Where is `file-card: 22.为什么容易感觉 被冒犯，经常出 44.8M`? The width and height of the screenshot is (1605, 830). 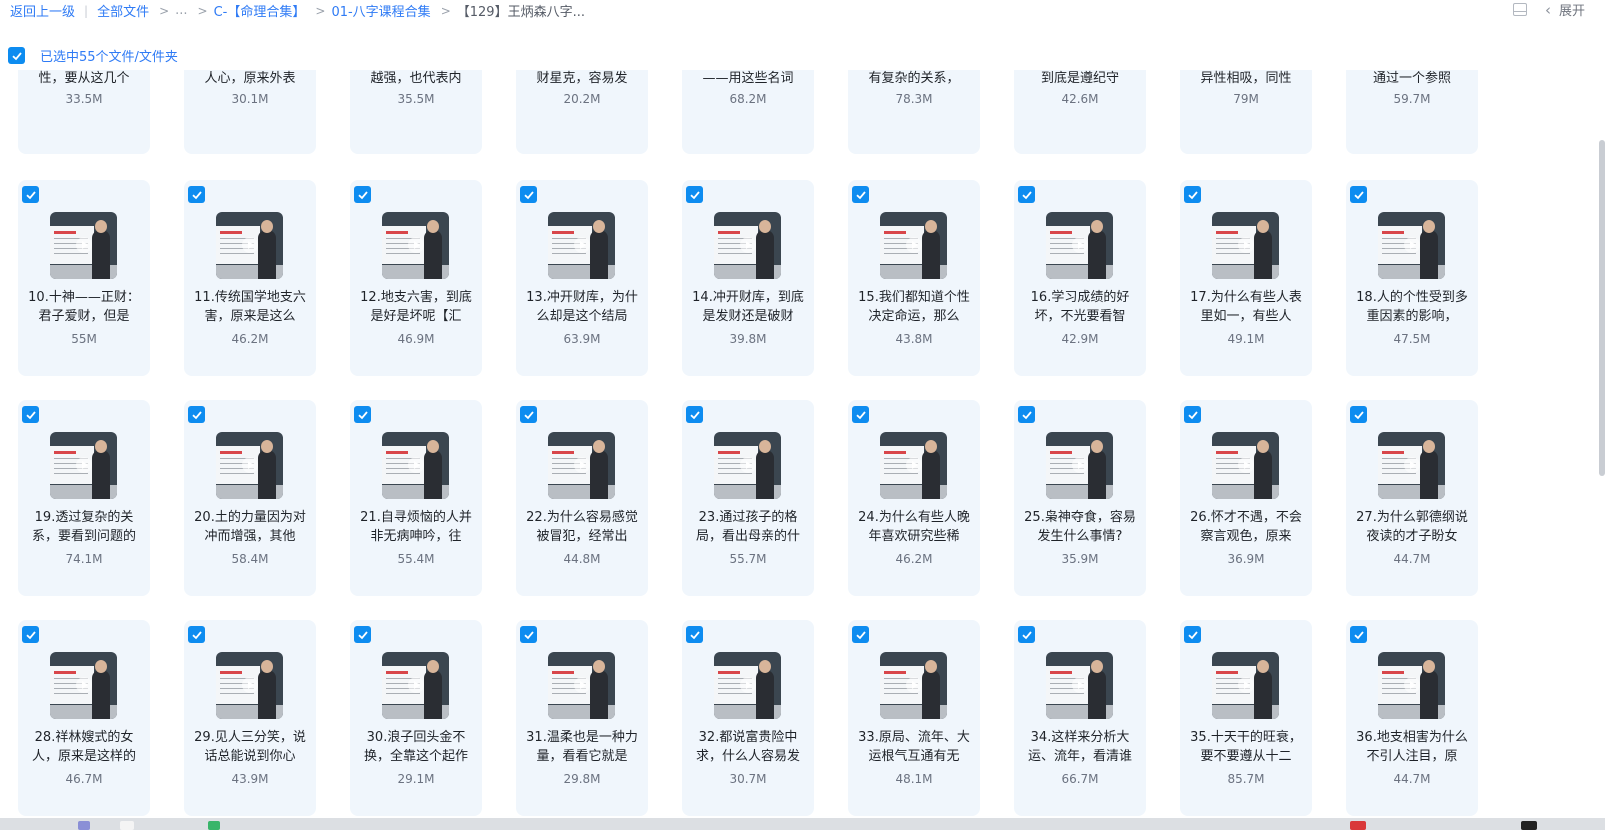 file-card: 22.为什么容易感觉 被冒犯，经常出 44.8M is located at coordinates (582, 498).